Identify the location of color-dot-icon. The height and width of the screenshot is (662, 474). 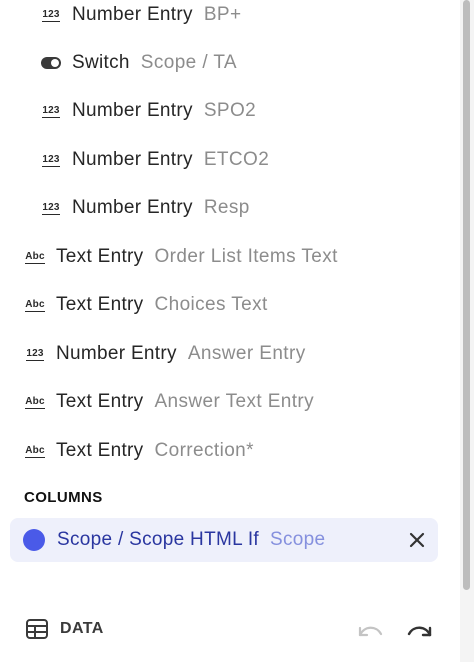
(34, 540).